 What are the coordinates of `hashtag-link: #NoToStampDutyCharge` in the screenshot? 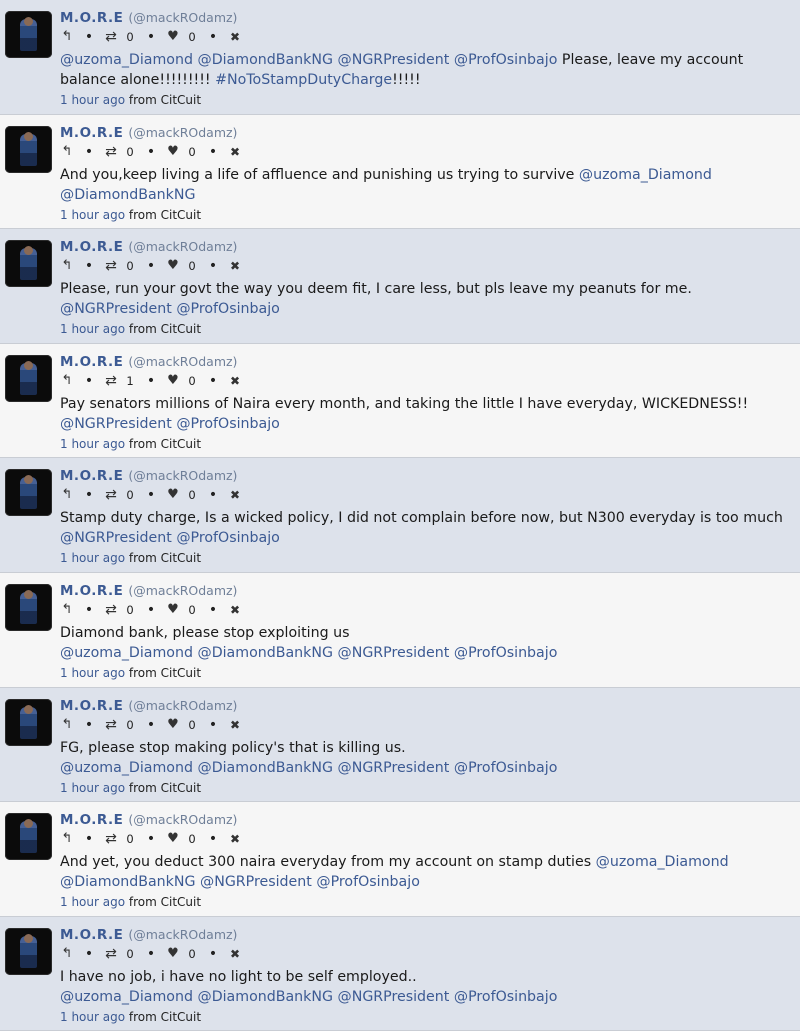 It's located at (303, 80).